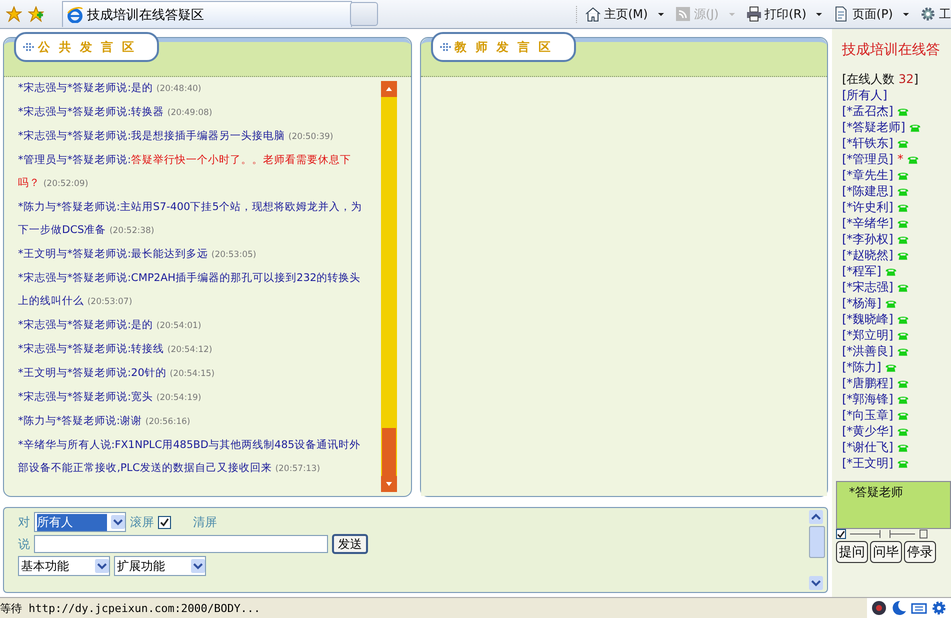 This screenshot has height=618, width=951. I want to click on panel-title: 公共发言区, so click(90, 47).